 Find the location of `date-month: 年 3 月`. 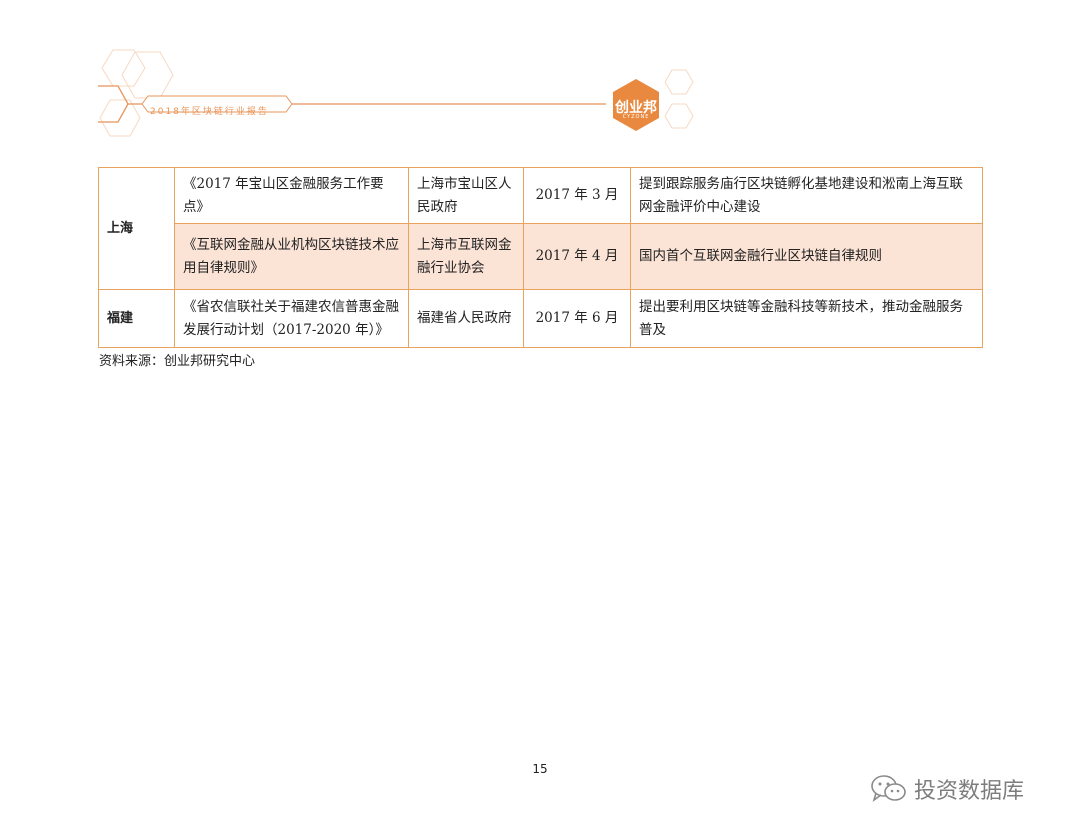

date-month: 年 3 月 is located at coordinates (596, 195).